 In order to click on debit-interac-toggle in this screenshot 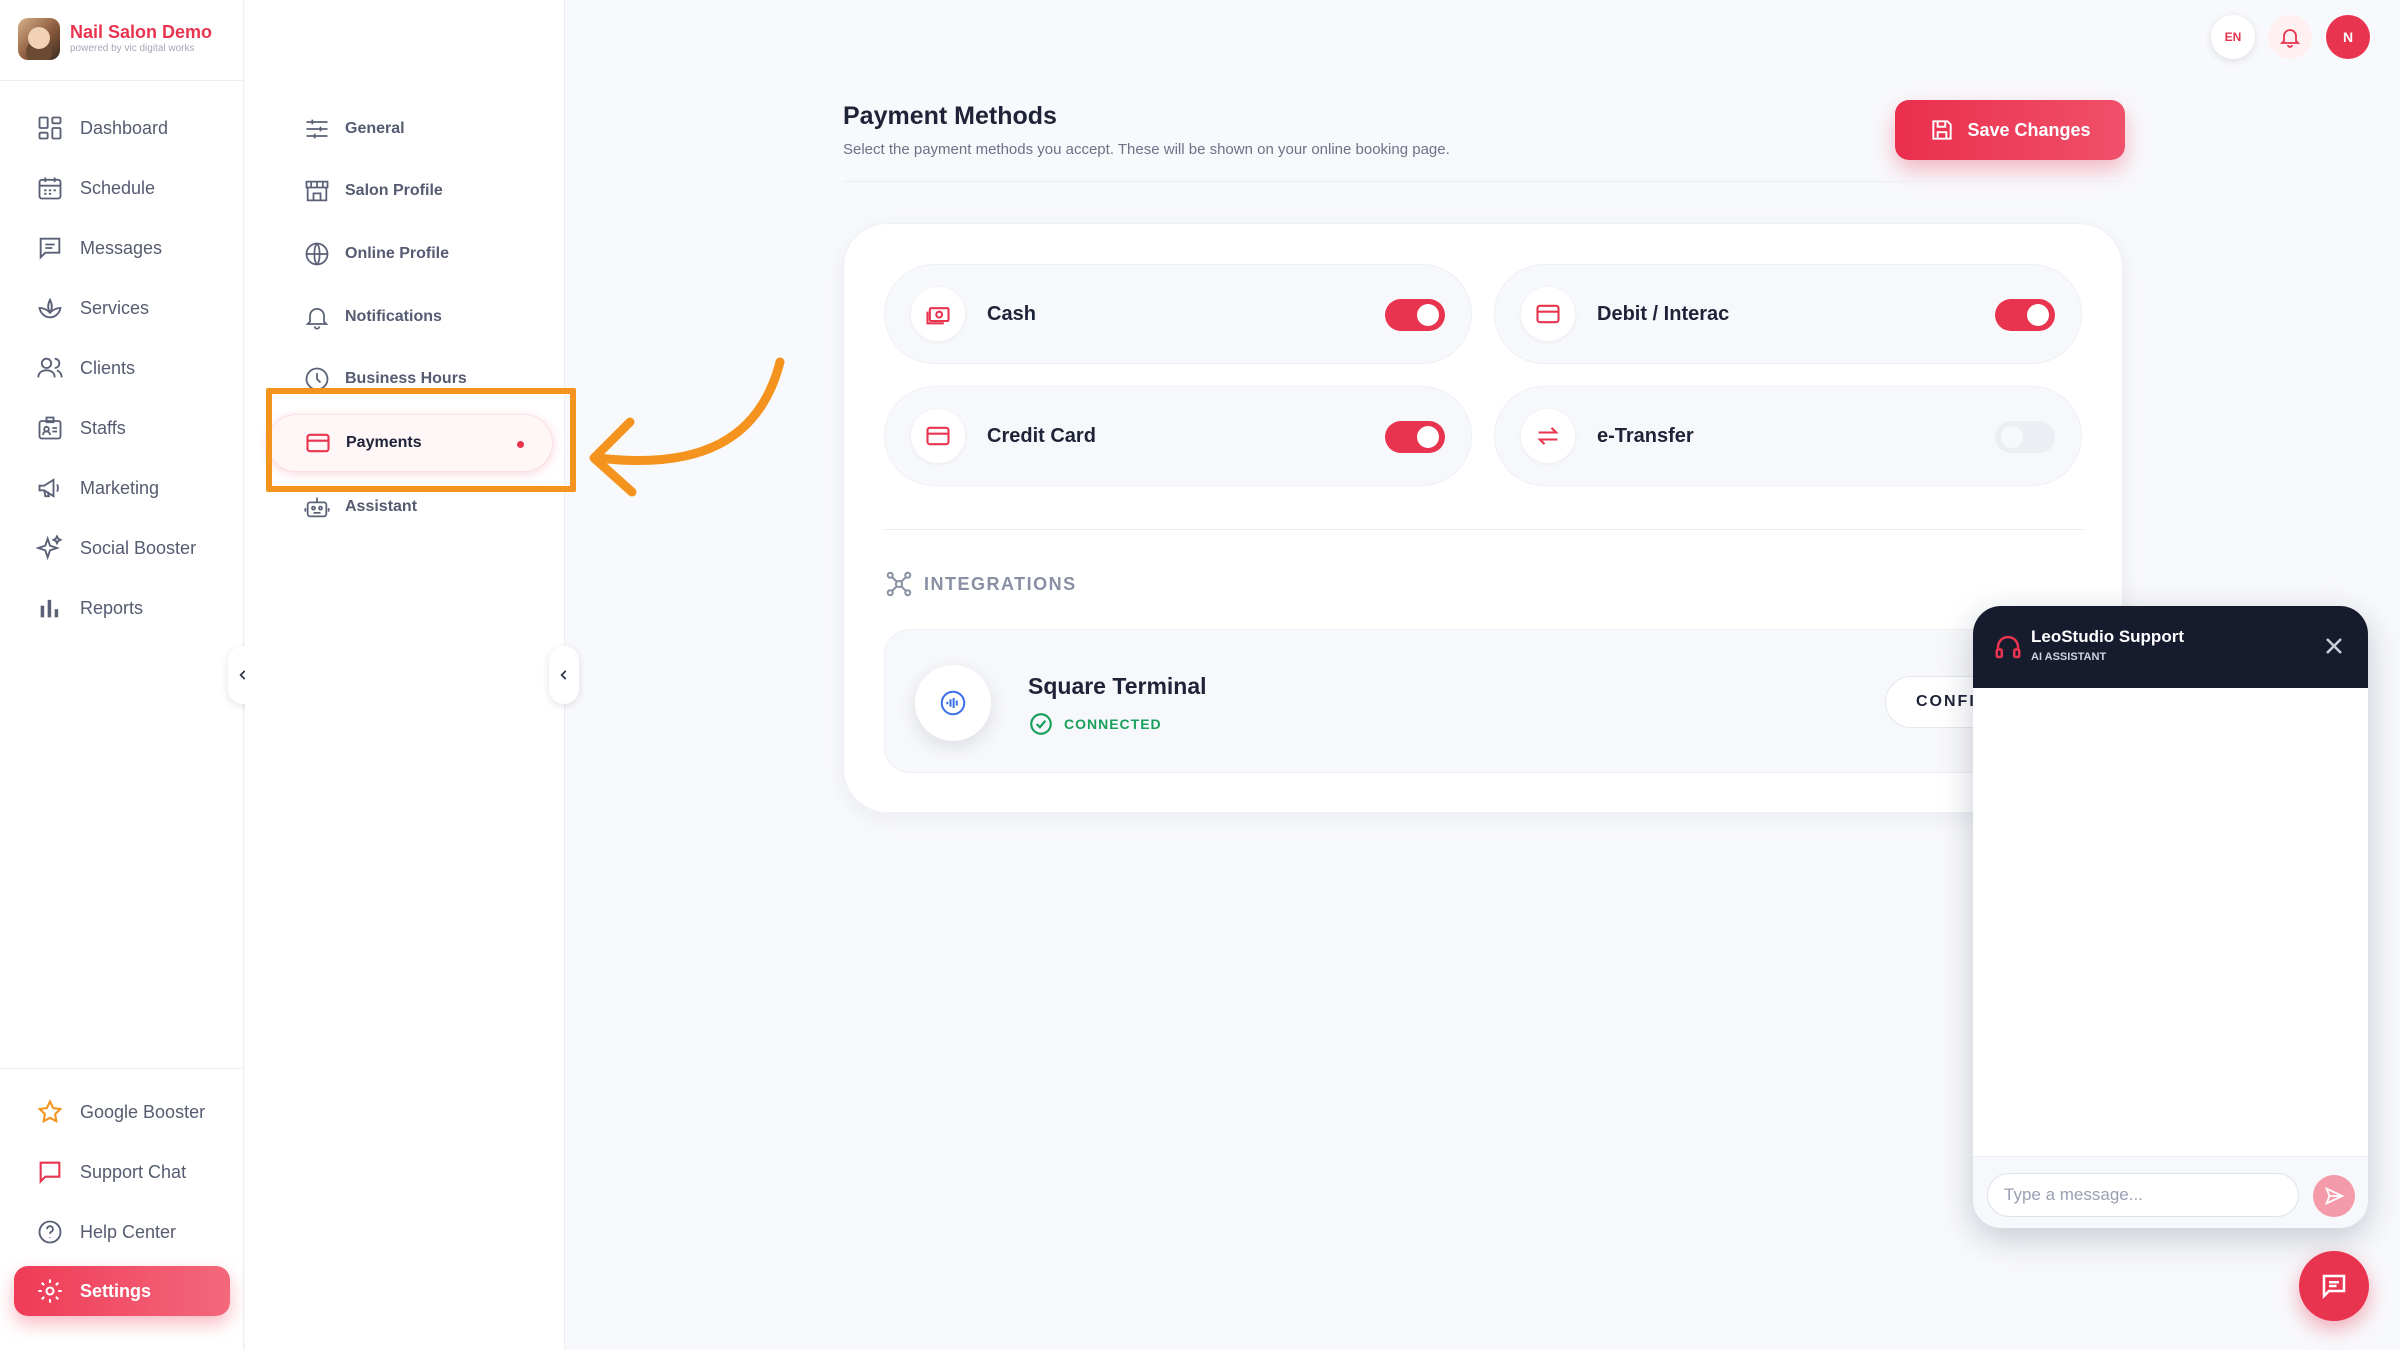, I will do `click(2025, 315)`.